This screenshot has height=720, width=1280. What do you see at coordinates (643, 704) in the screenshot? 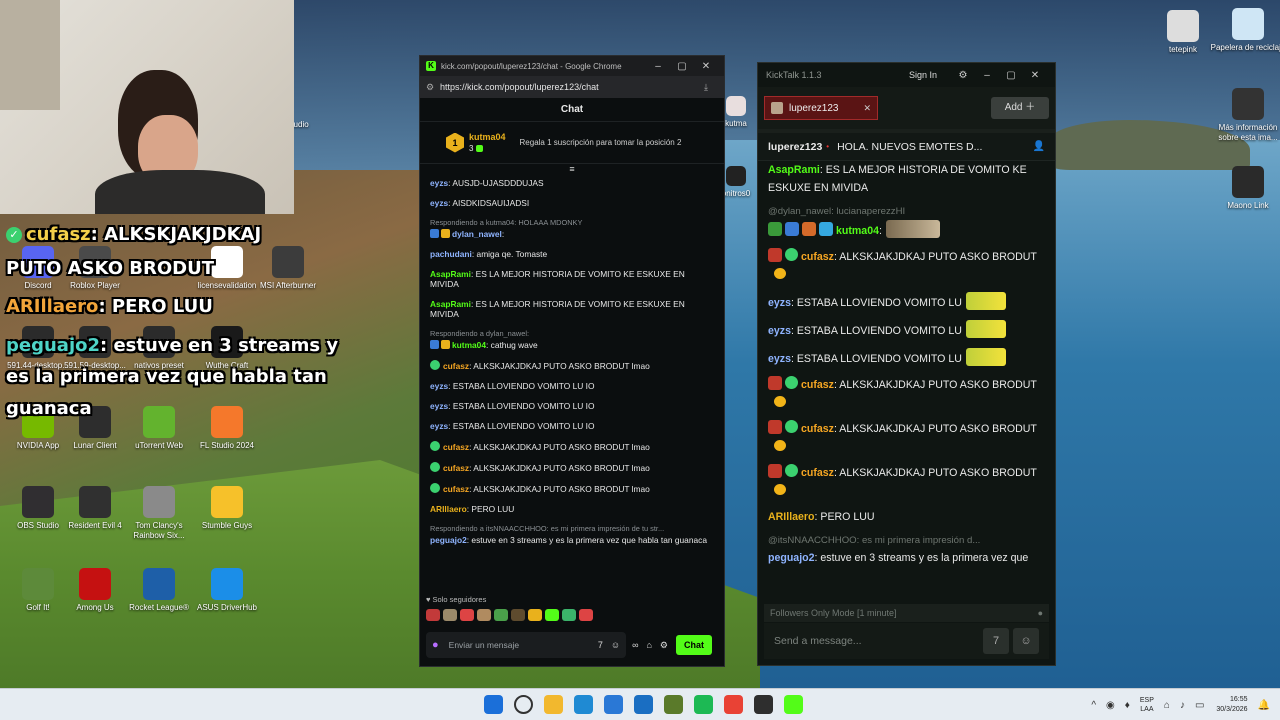
I see `outlook-icon` at bounding box center [643, 704].